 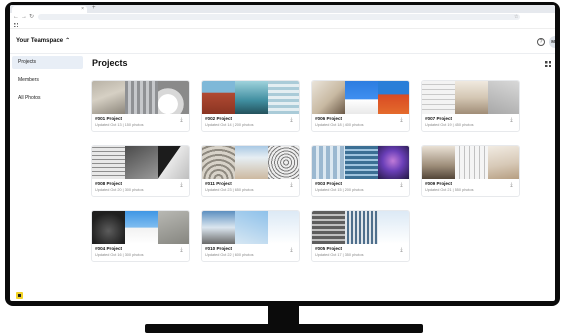 What do you see at coordinates (47, 62) in the screenshot?
I see `sidebar-item-projects: Projects` at bounding box center [47, 62].